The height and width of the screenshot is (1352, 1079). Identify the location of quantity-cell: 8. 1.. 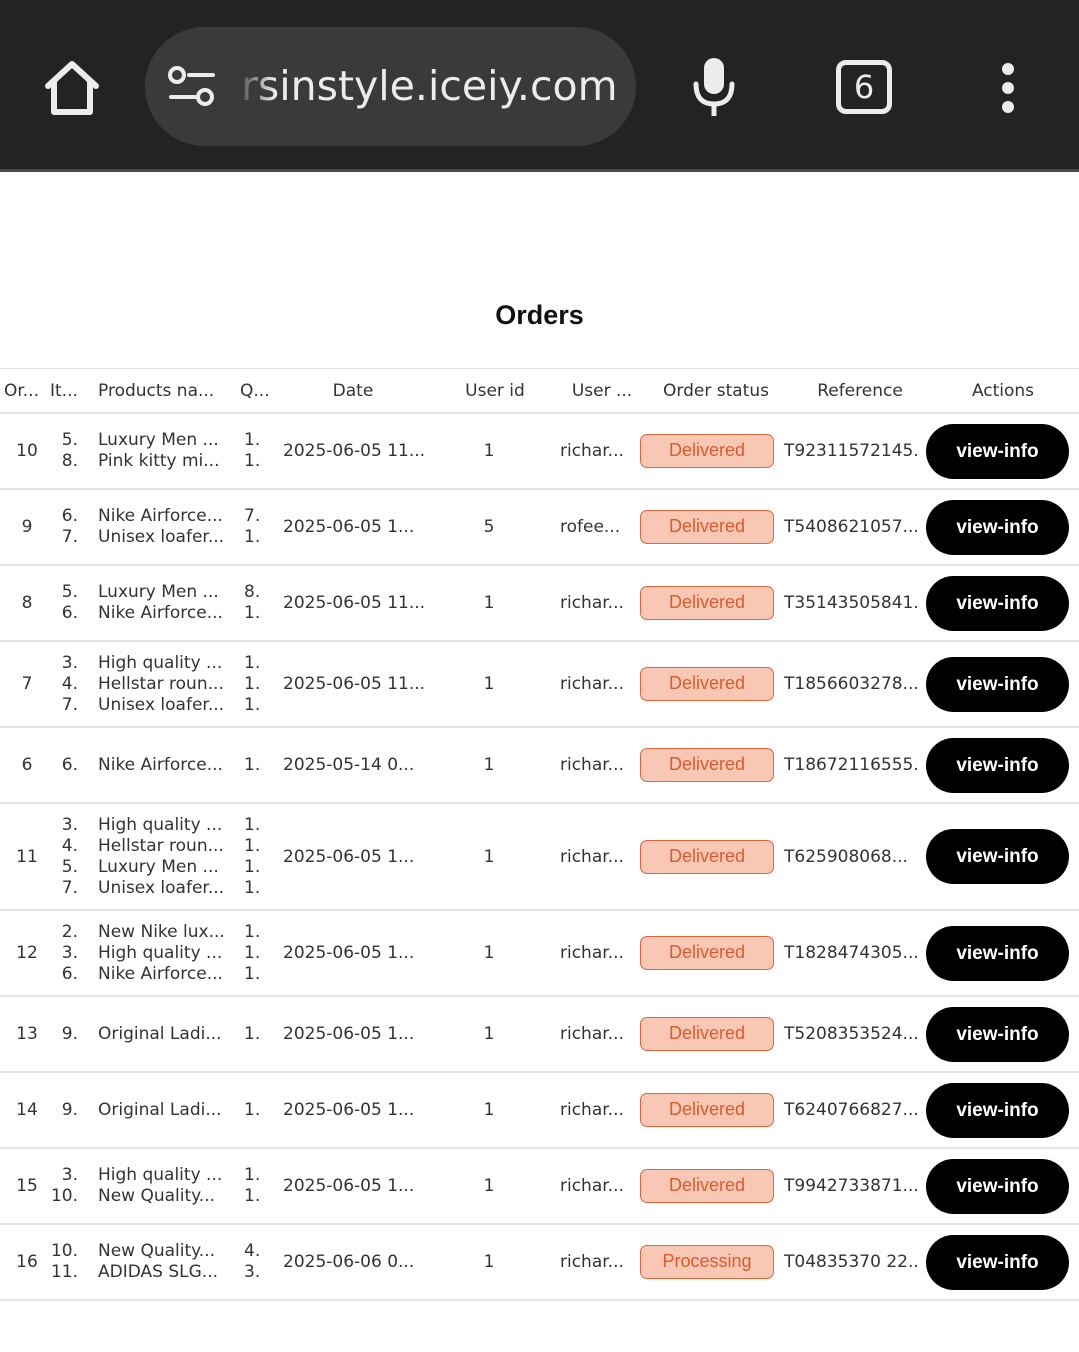
(259, 603).